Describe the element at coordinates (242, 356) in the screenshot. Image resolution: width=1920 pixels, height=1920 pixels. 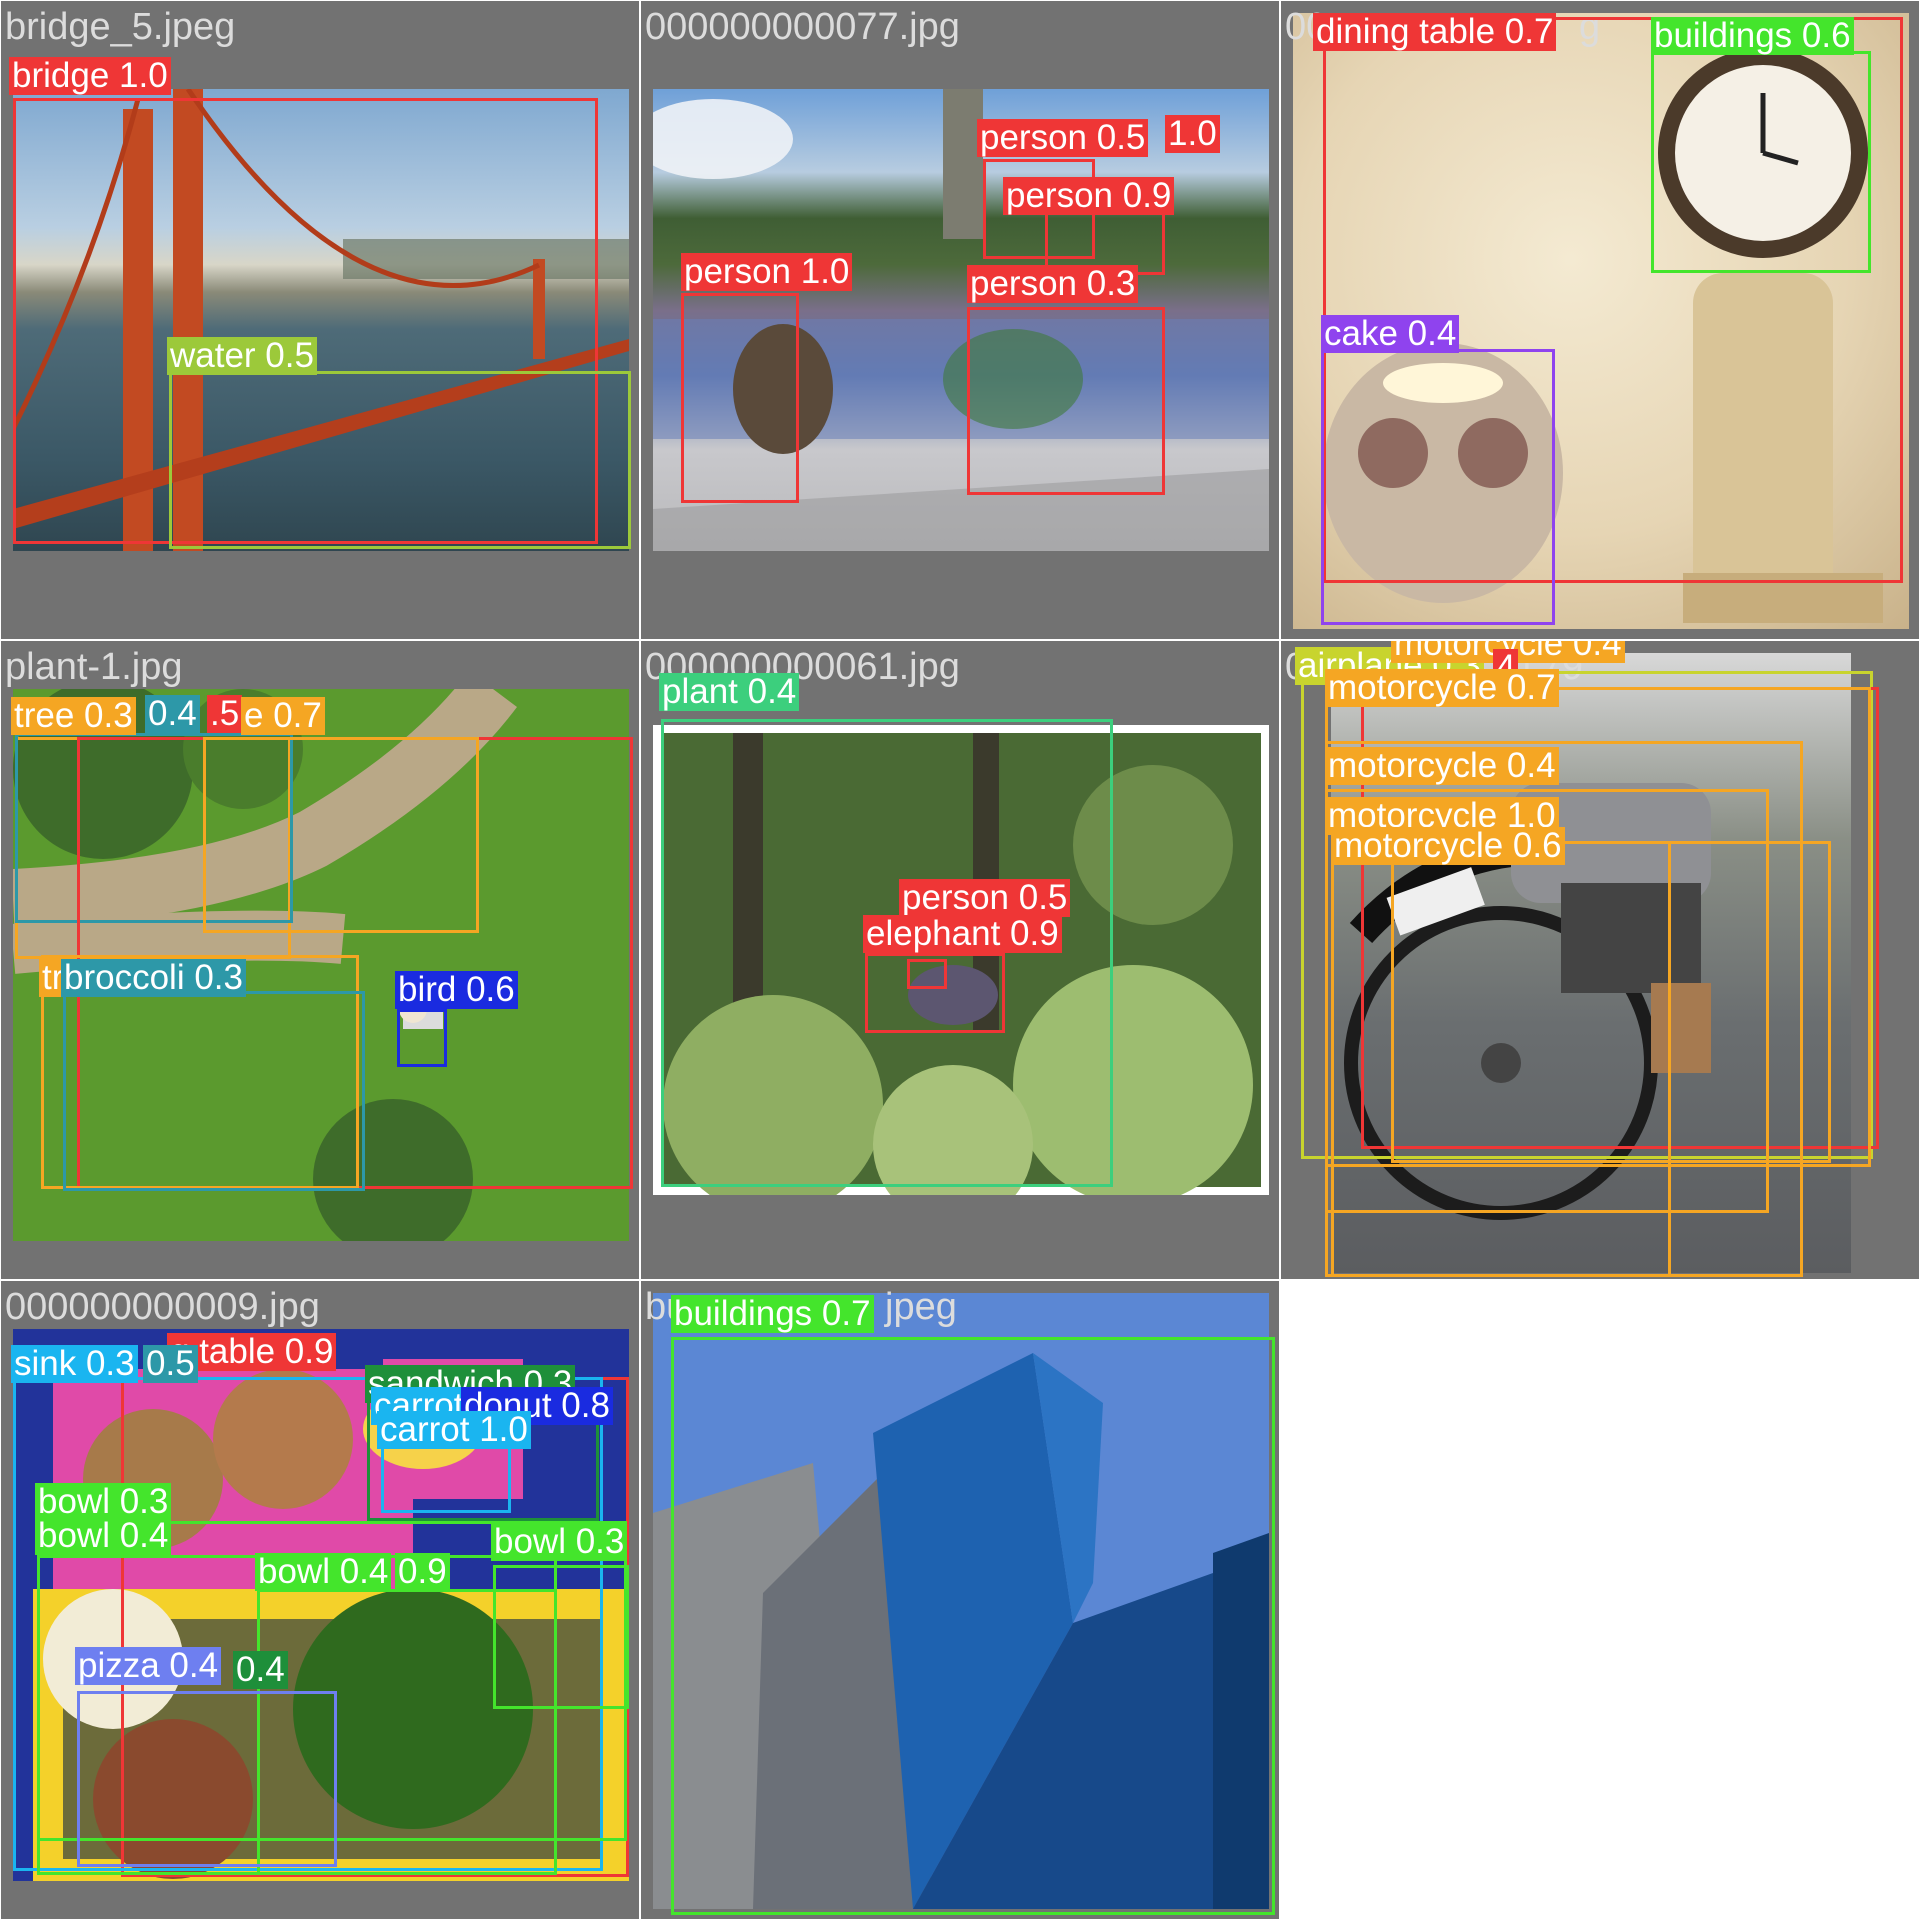
I see `water-label: water 0.5` at that location.